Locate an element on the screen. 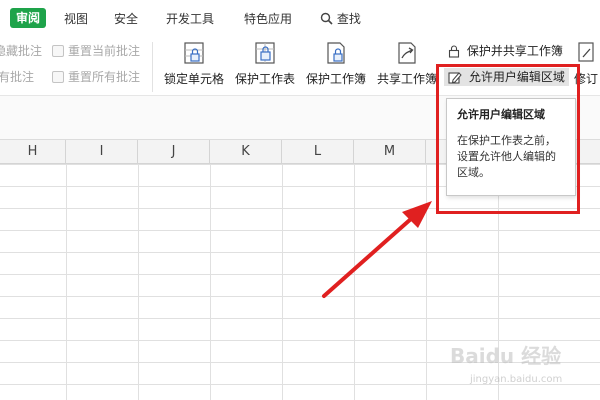 The image size is (600, 400). baidu-watermark: Baidu 经验 is located at coordinates (506, 356).